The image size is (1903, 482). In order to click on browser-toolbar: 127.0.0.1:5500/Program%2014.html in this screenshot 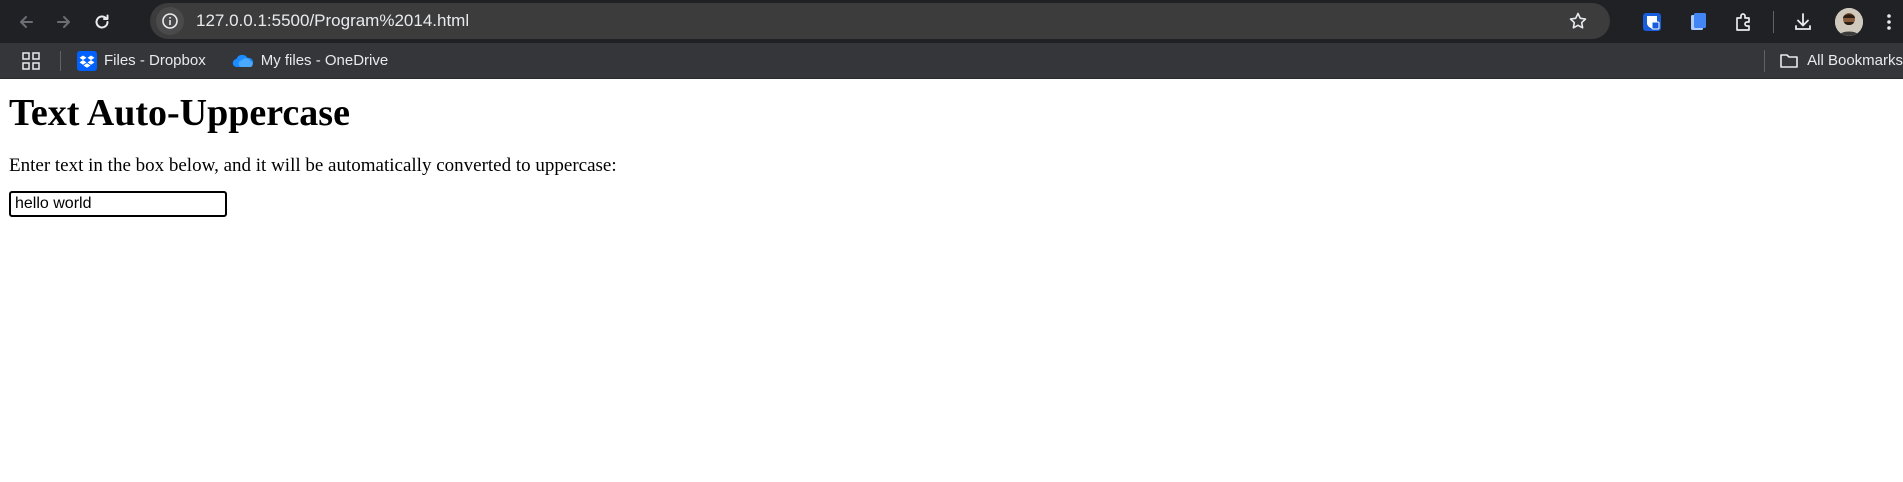, I will do `click(951, 21)`.